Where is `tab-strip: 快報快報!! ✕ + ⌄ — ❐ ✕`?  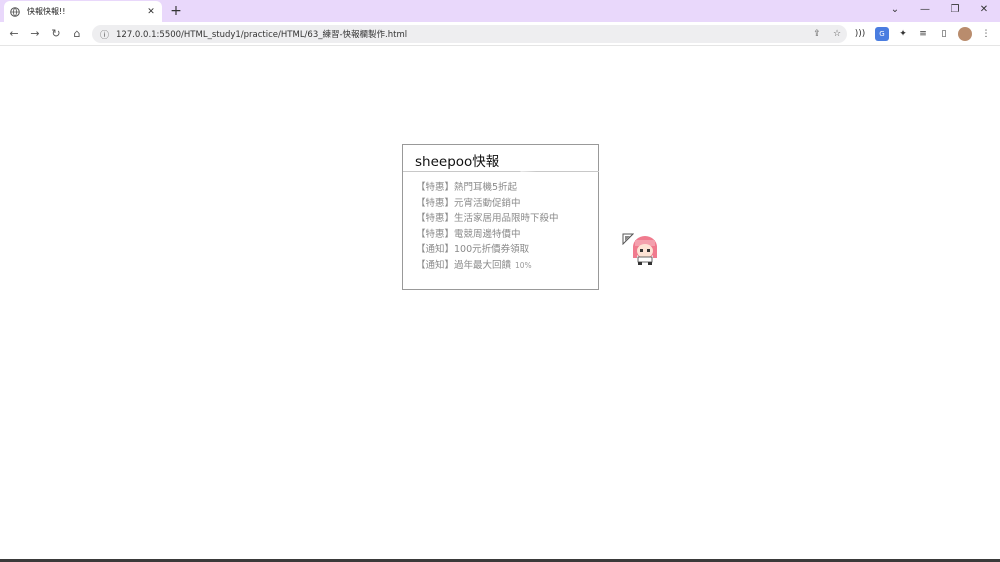
tab-strip: 快報快報!! ✕ + ⌄ — ❐ ✕ is located at coordinates (500, 11).